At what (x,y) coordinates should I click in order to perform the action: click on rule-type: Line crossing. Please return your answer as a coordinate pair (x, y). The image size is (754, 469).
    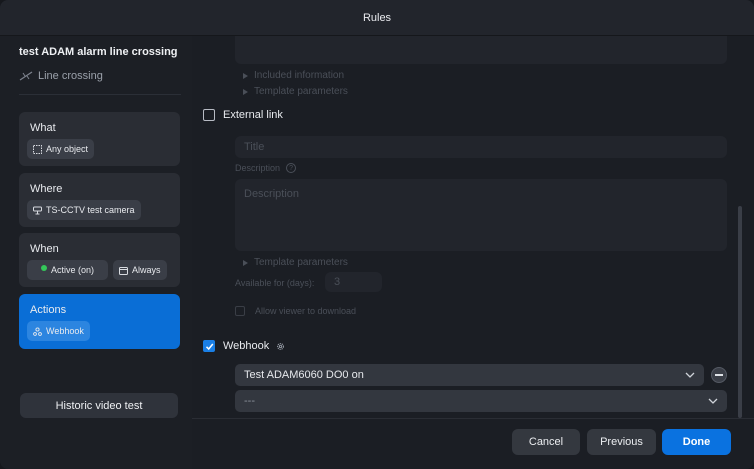
    Looking at the image, I should click on (61, 76).